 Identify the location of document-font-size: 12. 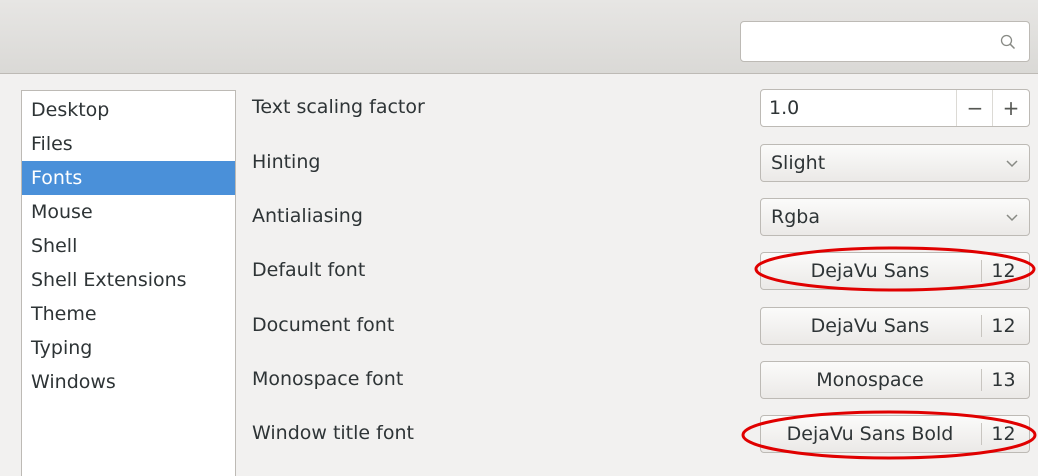
(1003, 326).